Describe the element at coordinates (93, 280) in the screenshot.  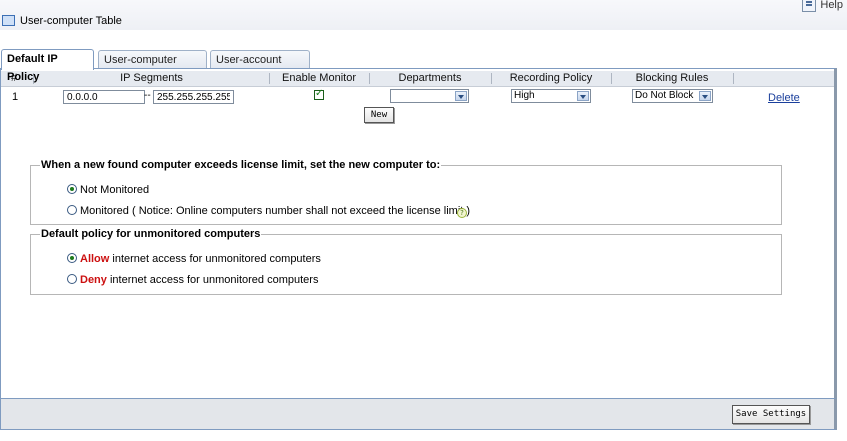
I see `deny-keyword: Deny` at that location.